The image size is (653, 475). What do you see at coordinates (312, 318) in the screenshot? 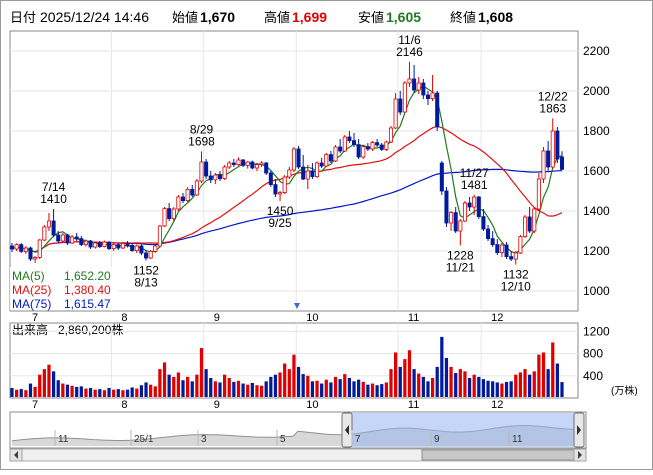
I see `month-label: 10` at bounding box center [312, 318].